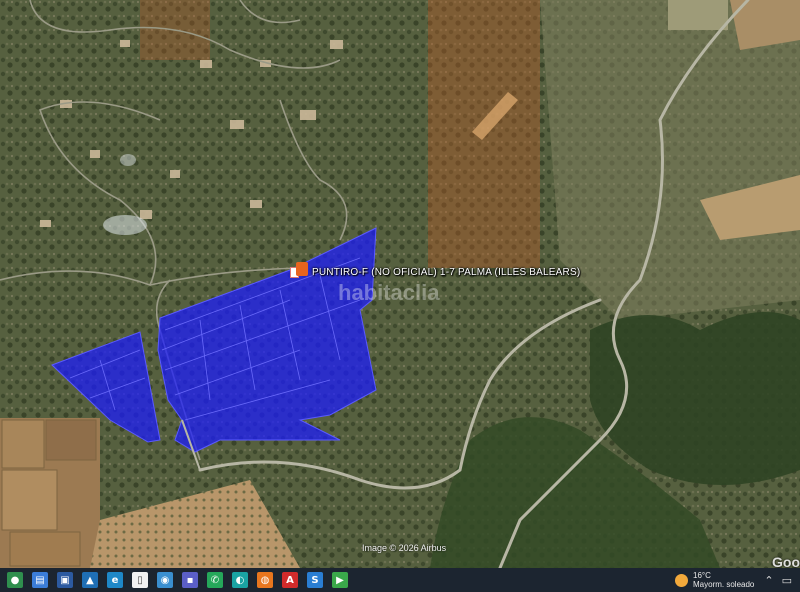  Describe the element at coordinates (215, 580) in the screenshot. I see `whatsapp-icon: ✆` at that location.